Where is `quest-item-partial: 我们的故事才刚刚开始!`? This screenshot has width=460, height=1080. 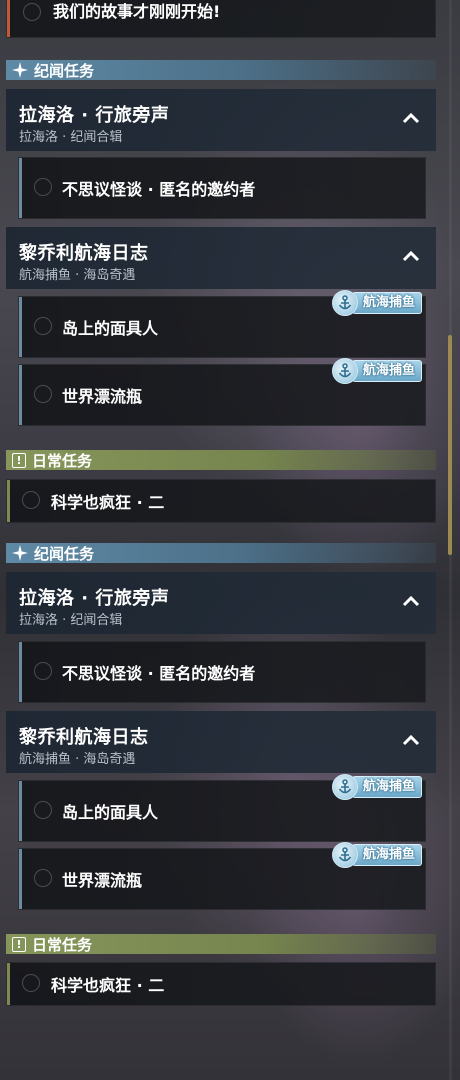 quest-item-partial: 我们的故事才刚刚开始! is located at coordinates (221, 19).